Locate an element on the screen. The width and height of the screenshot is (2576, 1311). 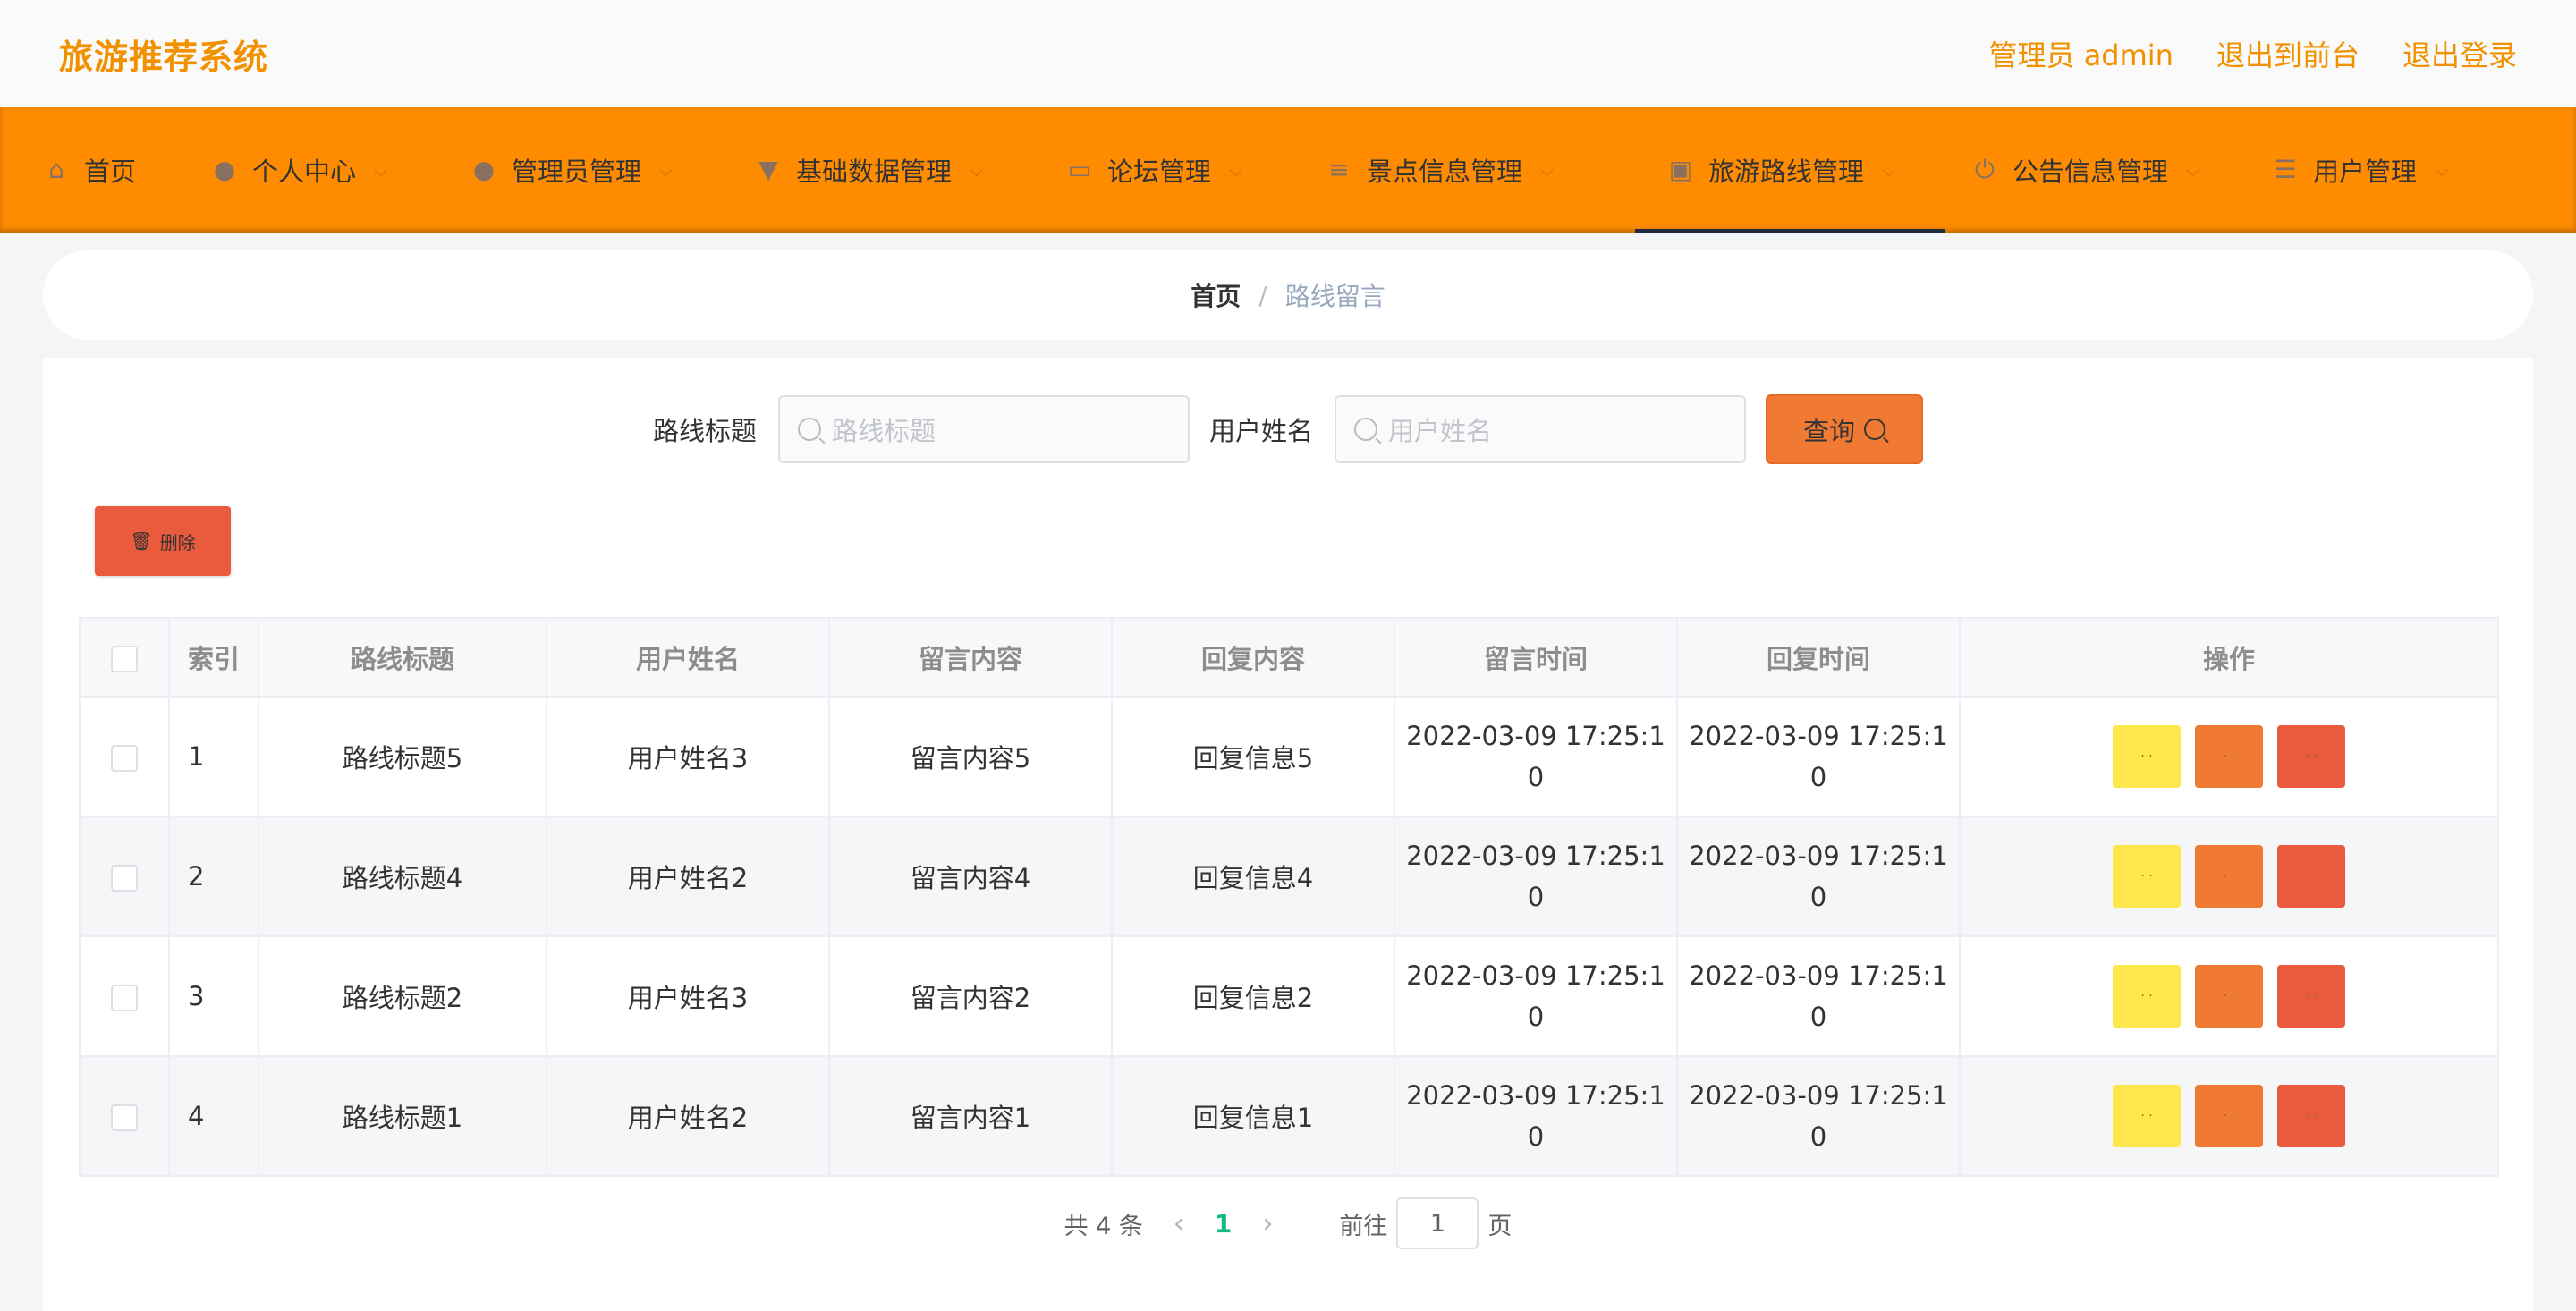
delete-button-label: 删除 is located at coordinates (177, 542).